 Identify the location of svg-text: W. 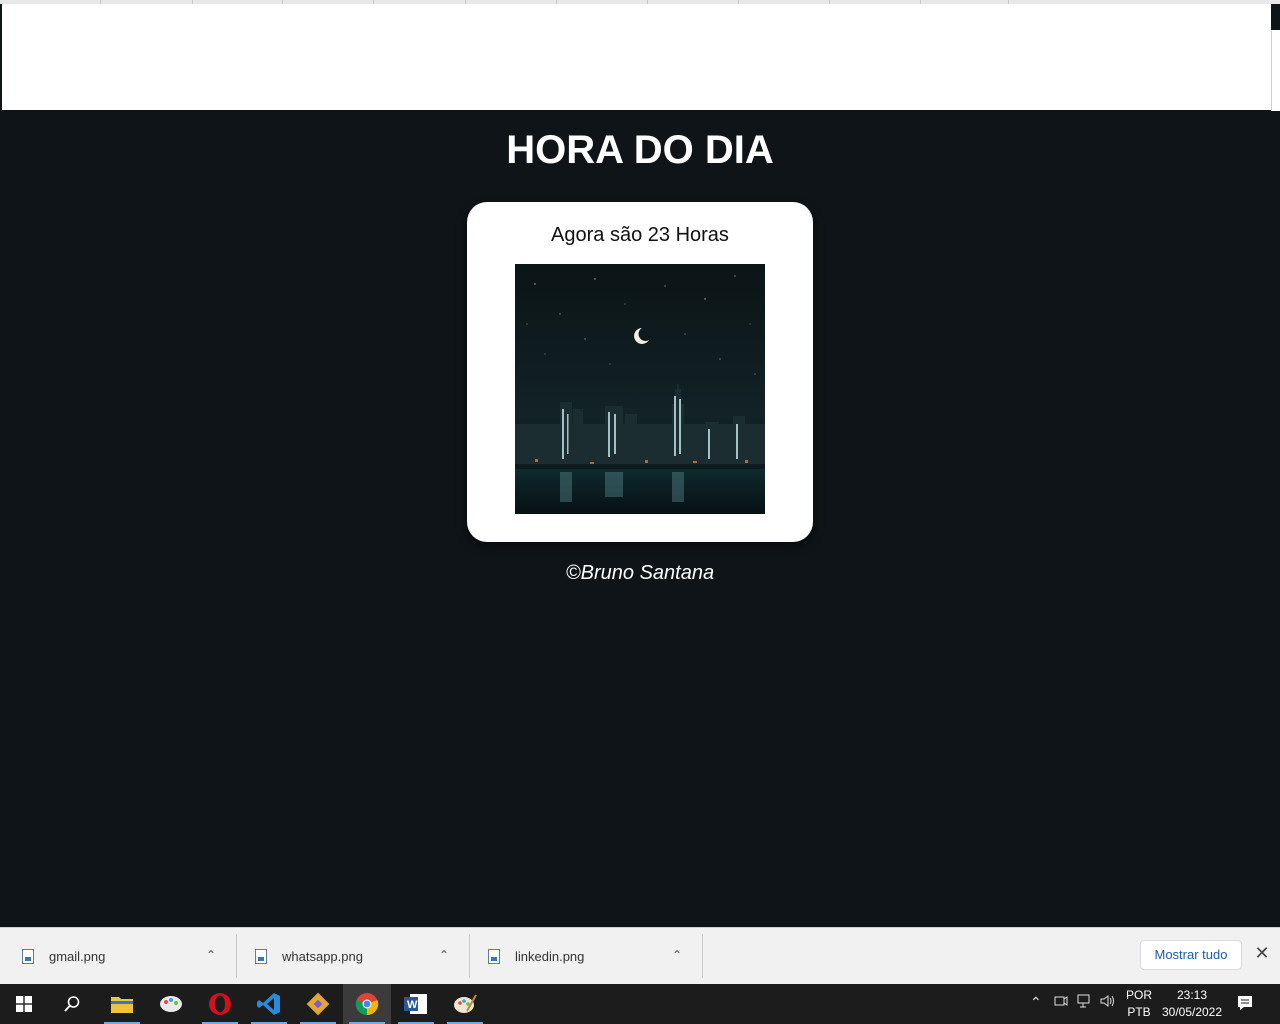
(412, 1005).